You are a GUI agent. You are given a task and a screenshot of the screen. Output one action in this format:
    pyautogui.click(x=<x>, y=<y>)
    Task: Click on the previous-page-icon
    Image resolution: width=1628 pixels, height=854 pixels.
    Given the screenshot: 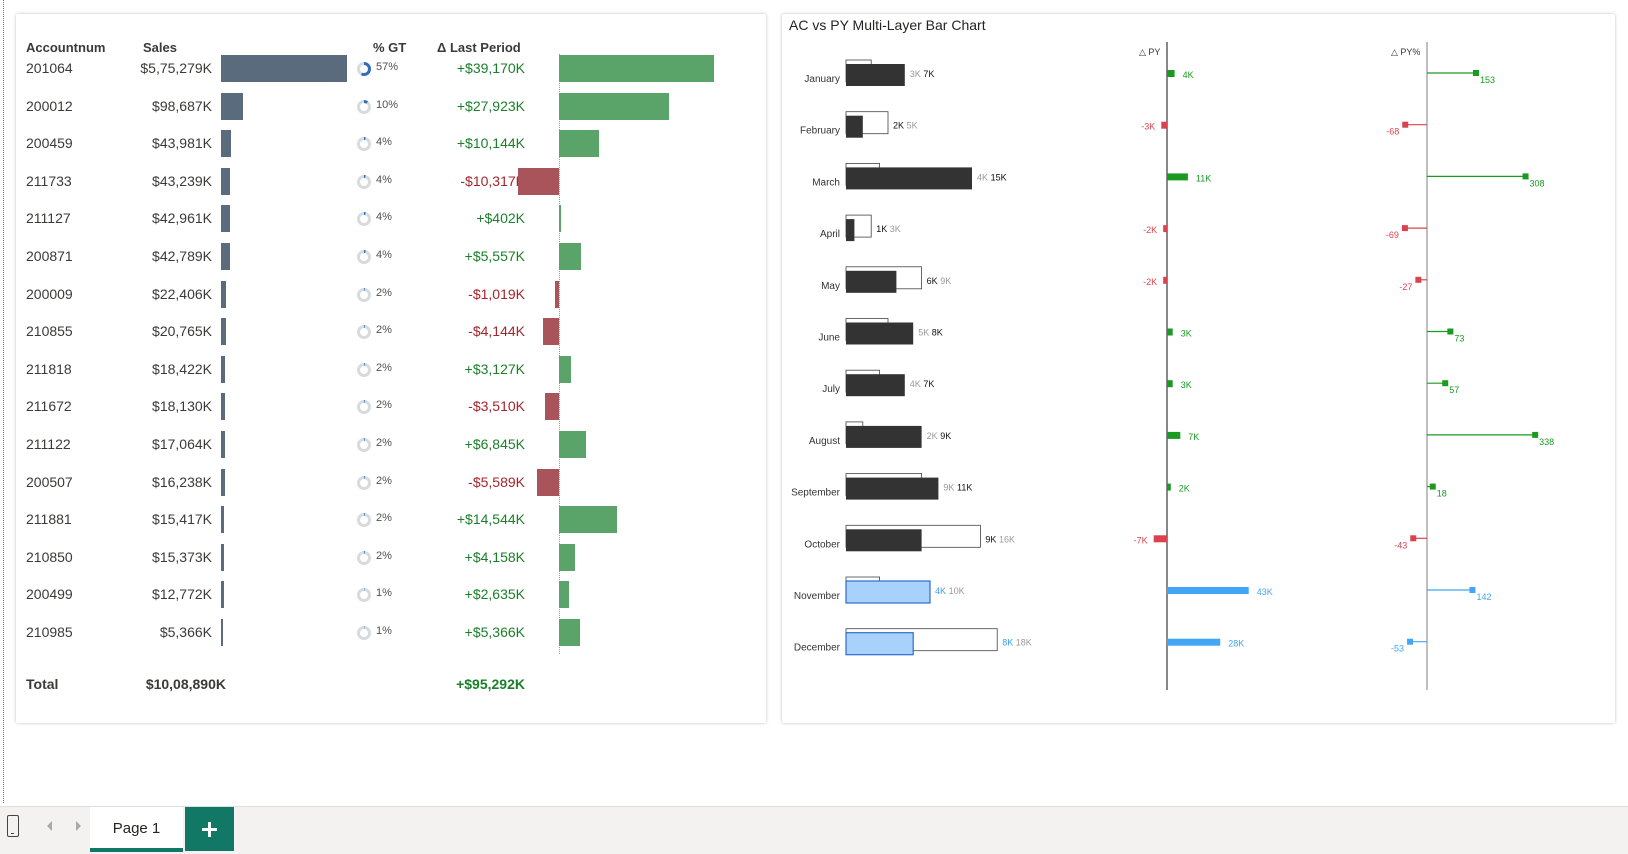 What is the action you would take?
    pyautogui.click(x=49, y=826)
    